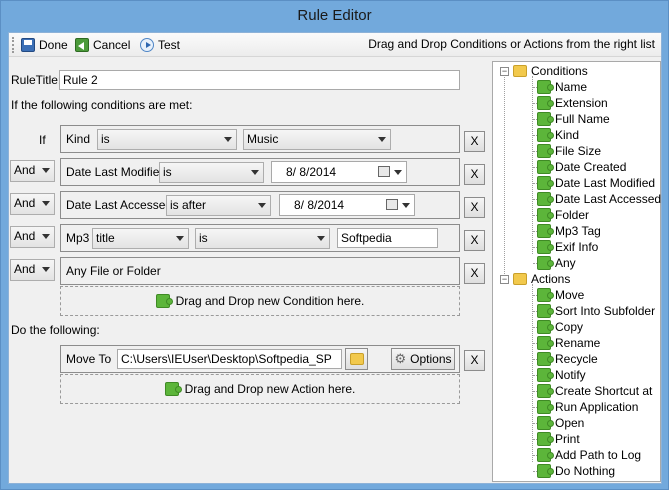 The height and width of the screenshot is (490, 669). What do you see at coordinates (112, 45) in the screenshot?
I see `cancel-label: Cancel` at bounding box center [112, 45].